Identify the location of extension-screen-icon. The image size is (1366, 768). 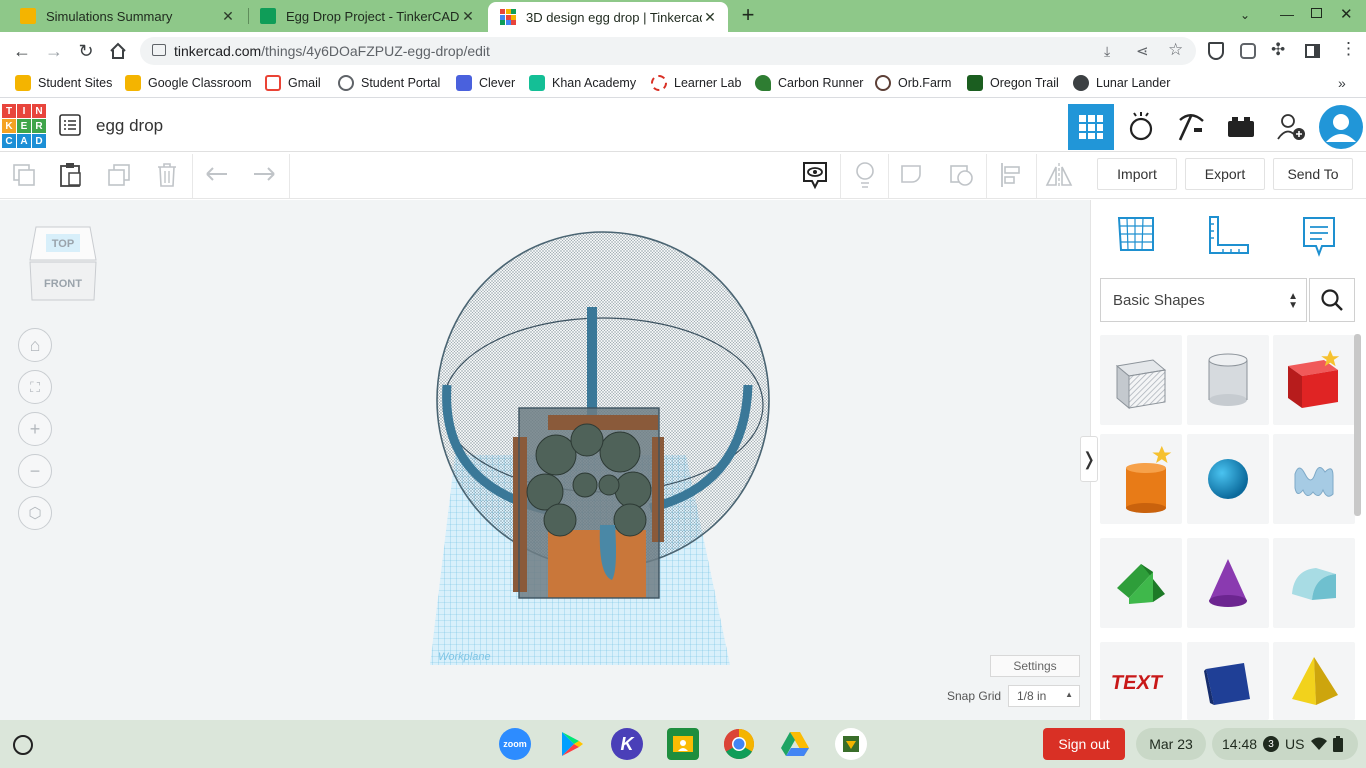
(1248, 51).